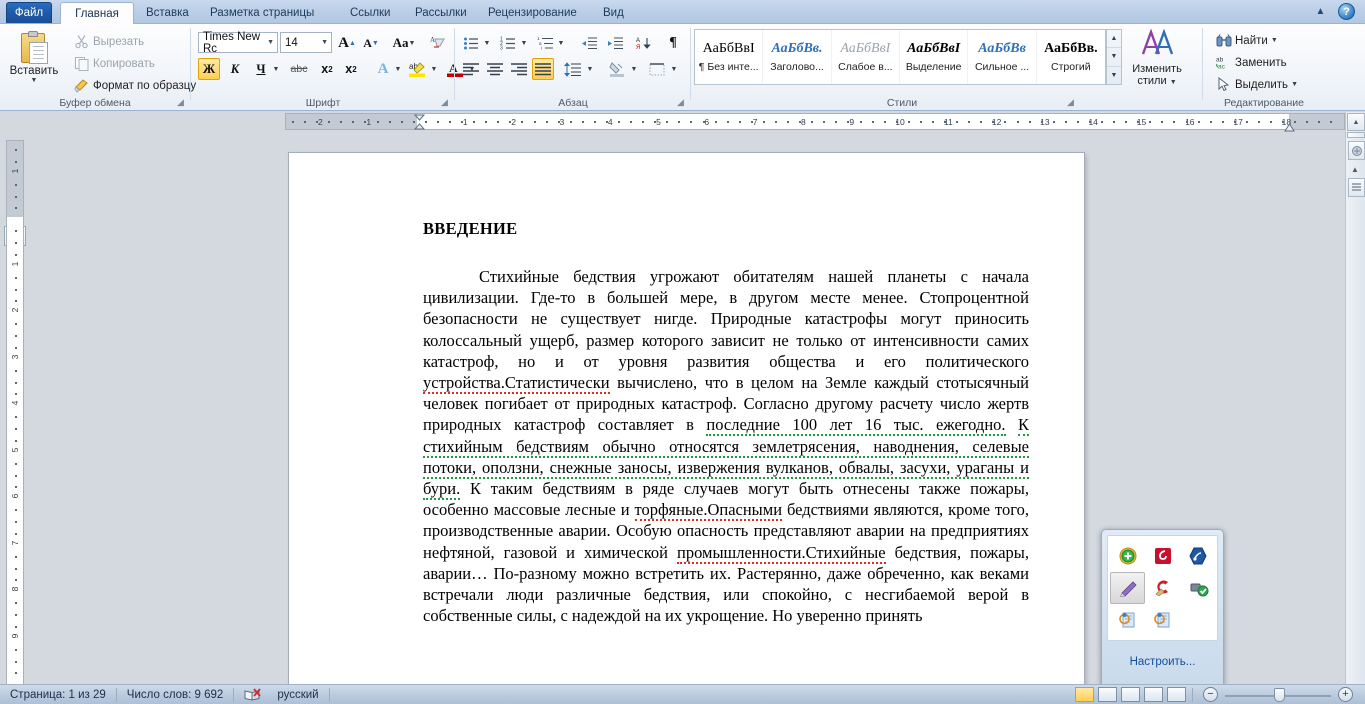  What do you see at coordinates (508, 43) in the screenshot?
I see `numbered-list-icon: 123` at bounding box center [508, 43].